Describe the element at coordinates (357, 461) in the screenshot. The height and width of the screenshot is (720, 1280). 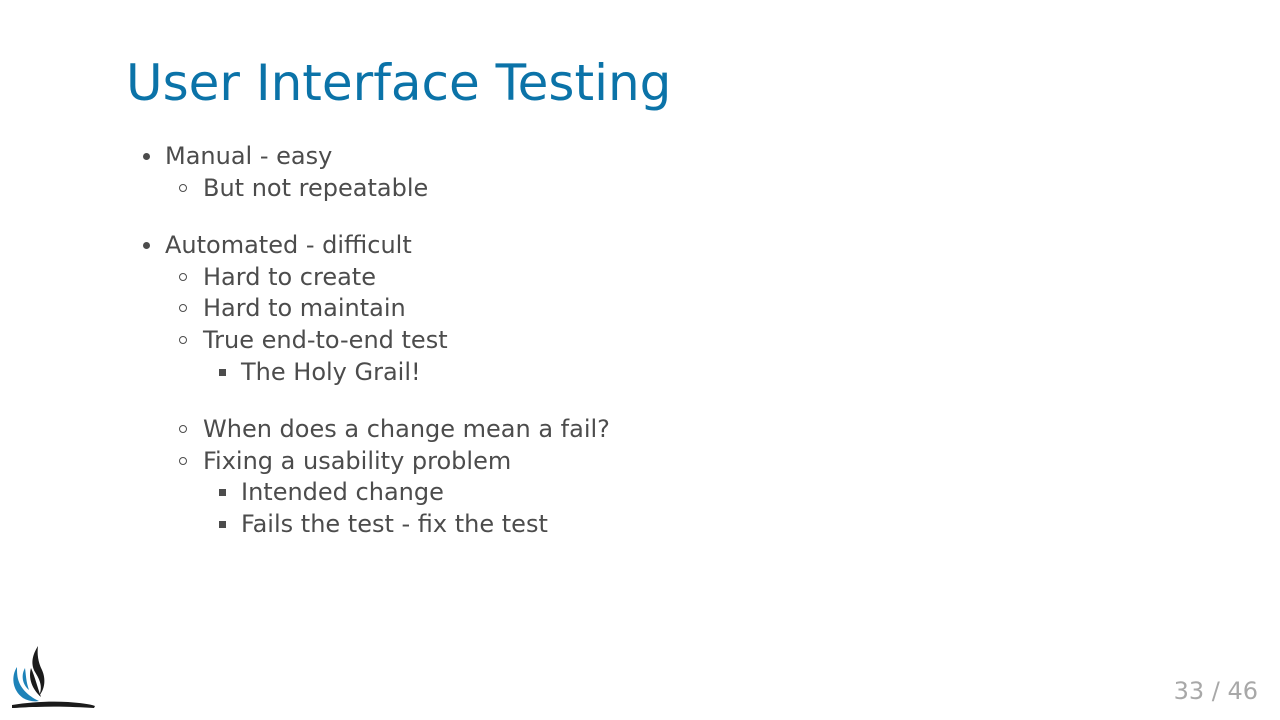
I see `bullet-text: Fixing a usability problem` at that location.